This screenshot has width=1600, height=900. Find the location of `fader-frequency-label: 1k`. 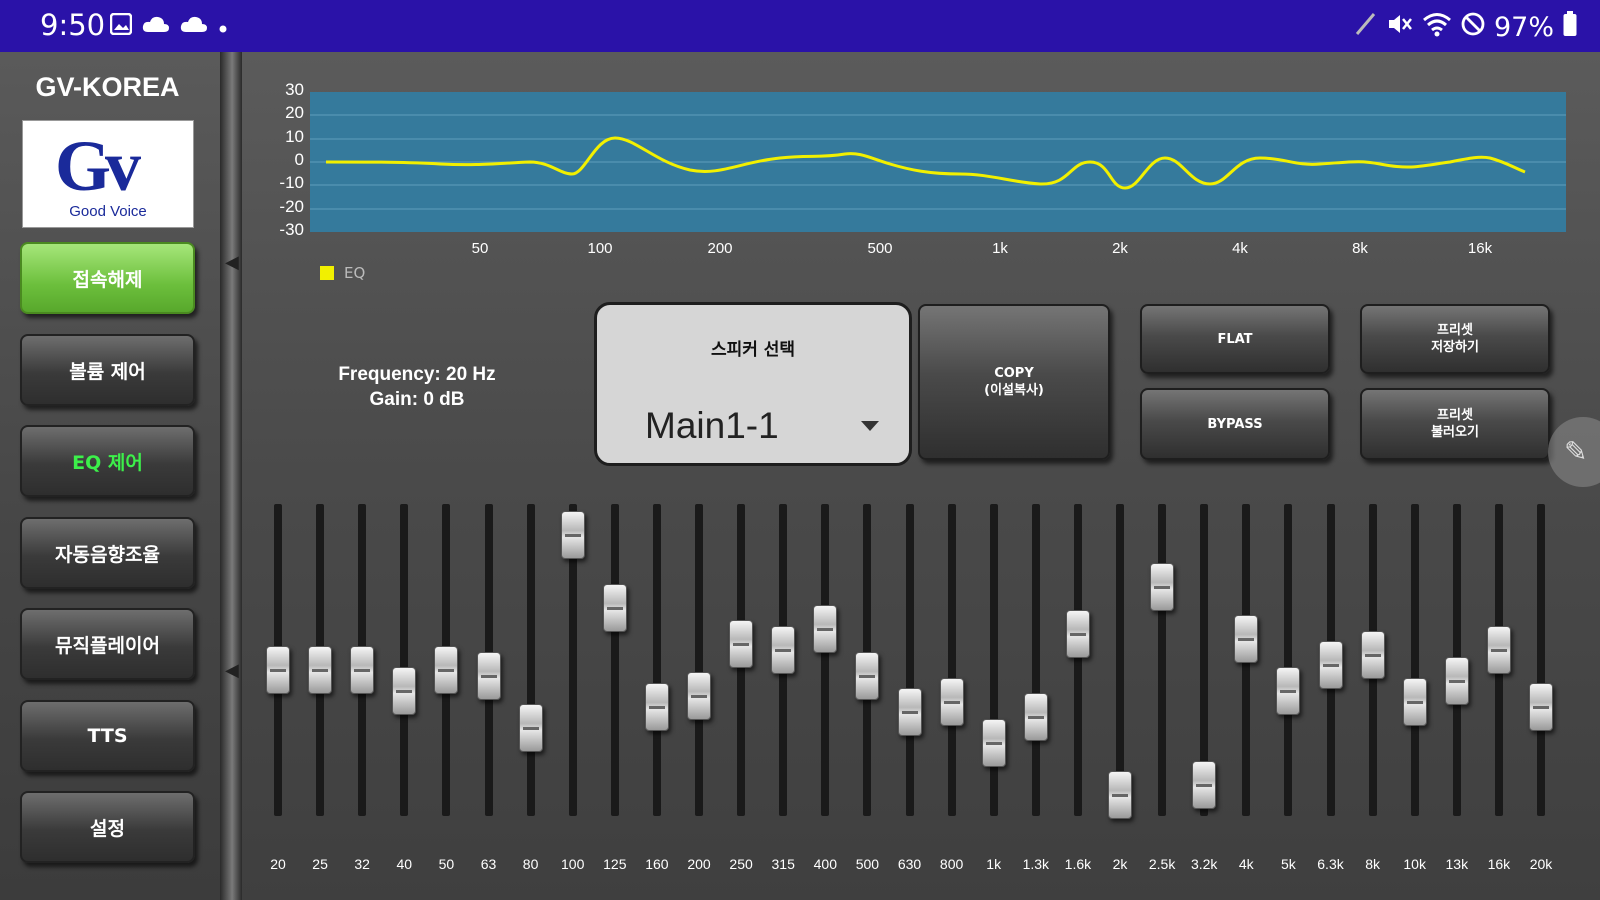

fader-frequency-label: 1k is located at coordinates (994, 864).